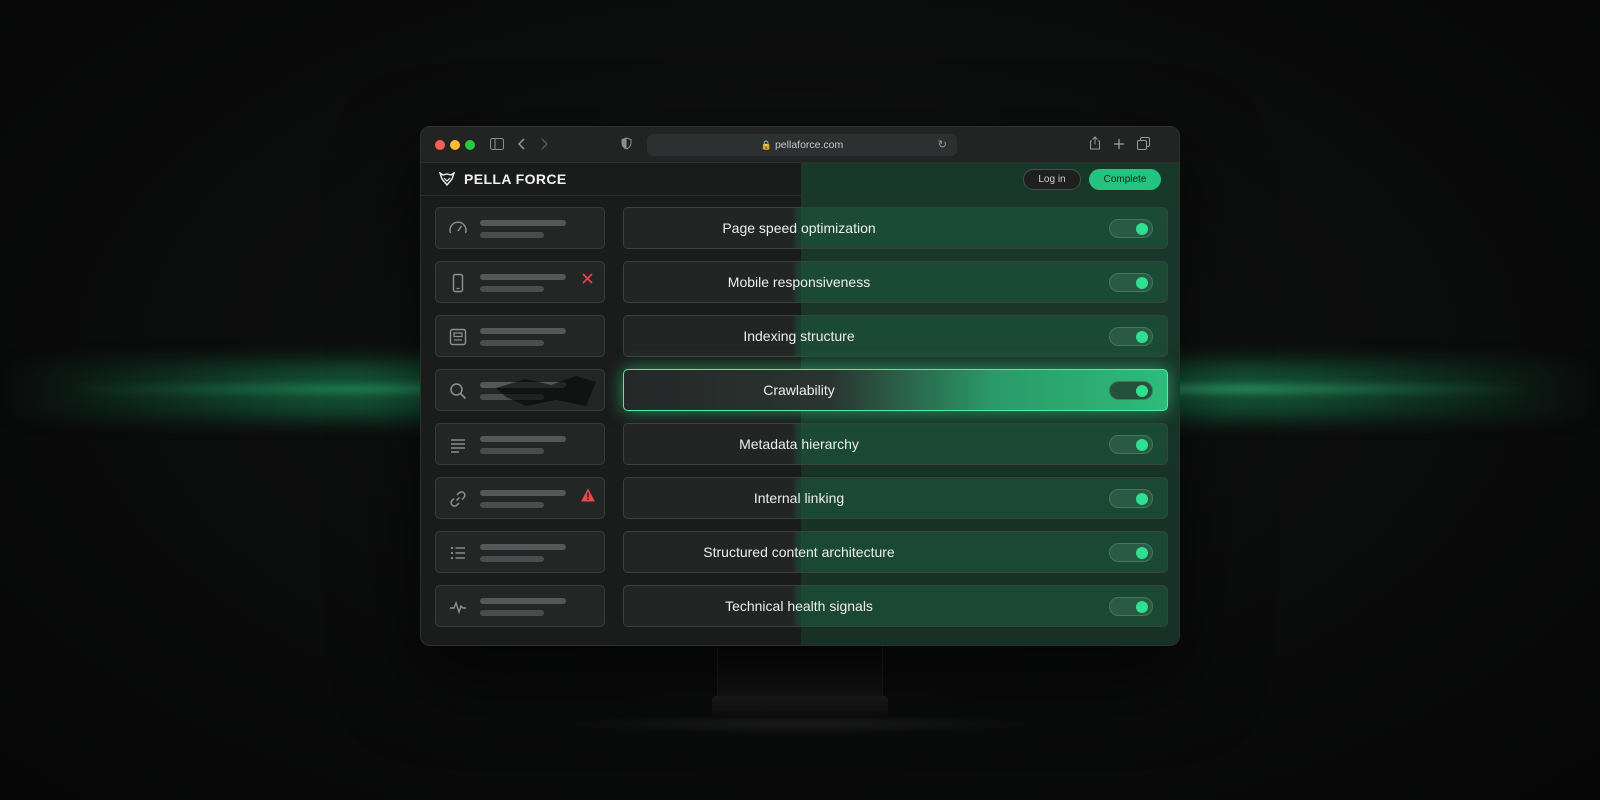  What do you see at coordinates (800, 707) in the screenshot?
I see `monitor-stand-base` at bounding box center [800, 707].